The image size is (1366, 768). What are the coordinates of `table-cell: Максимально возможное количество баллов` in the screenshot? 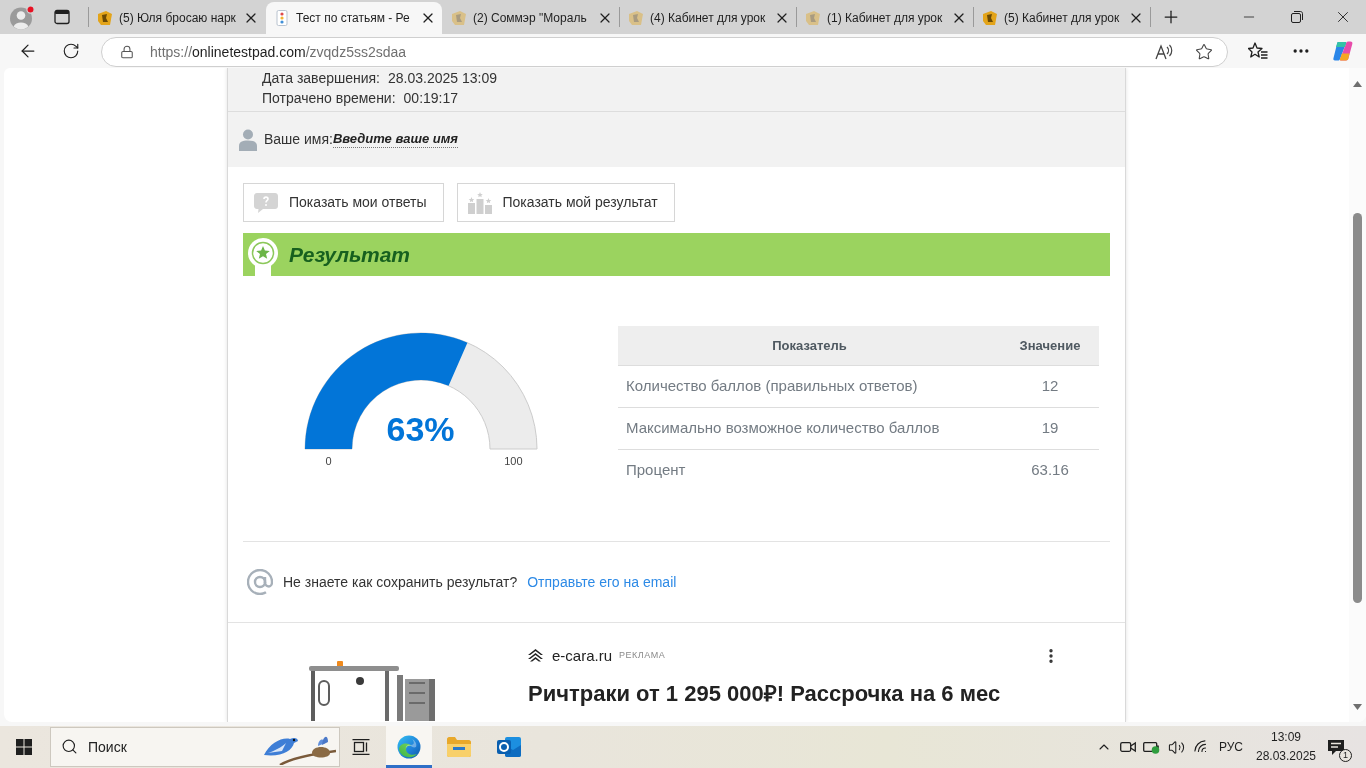 It's located at (809, 428).